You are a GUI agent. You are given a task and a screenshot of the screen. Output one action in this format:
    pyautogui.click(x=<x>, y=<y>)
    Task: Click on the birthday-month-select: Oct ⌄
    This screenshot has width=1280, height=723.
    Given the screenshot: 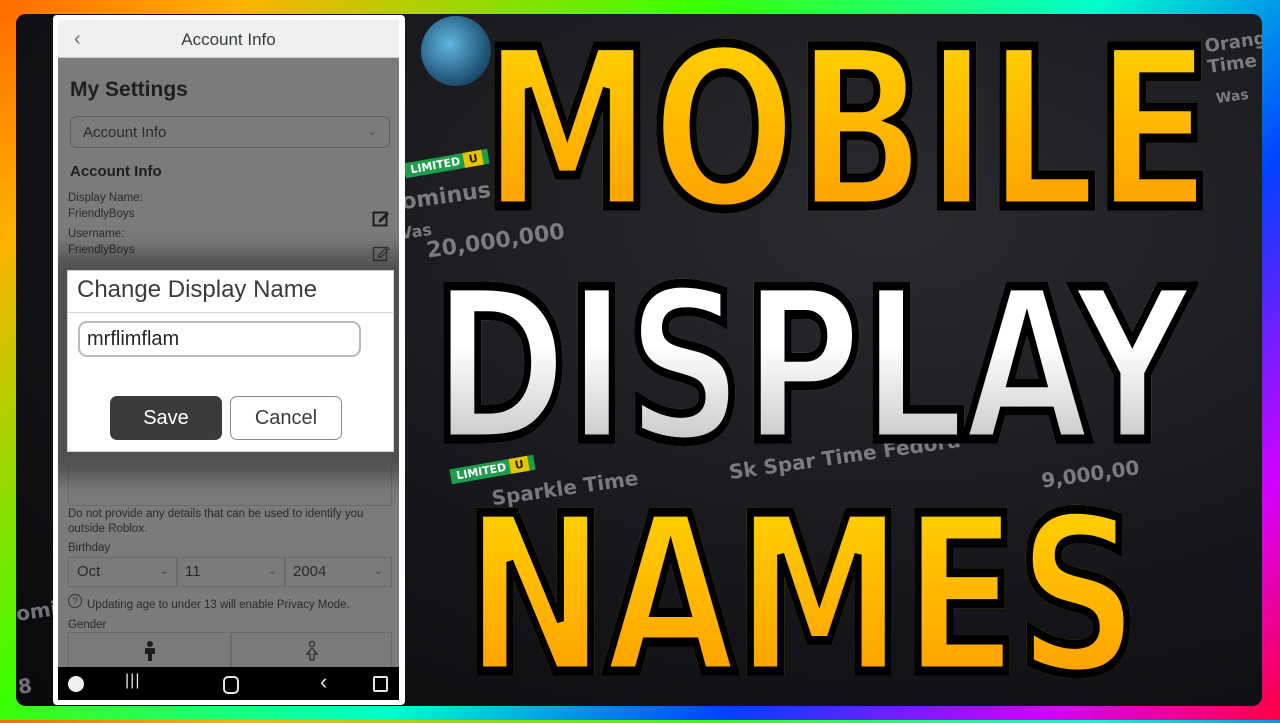 What is the action you would take?
    pyautogui.click(x=123, y=572)
    